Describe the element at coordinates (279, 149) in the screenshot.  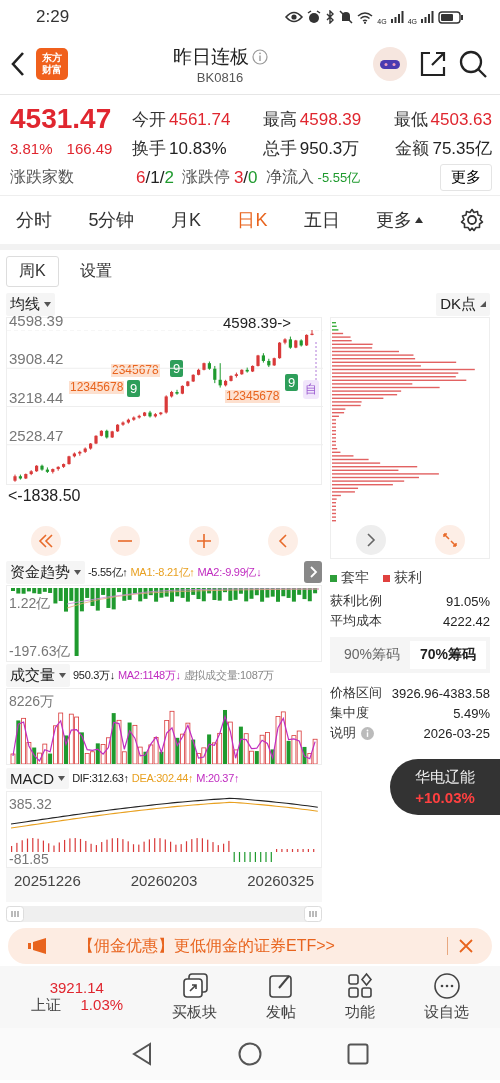
I see `stat-label: 总手` at that location.